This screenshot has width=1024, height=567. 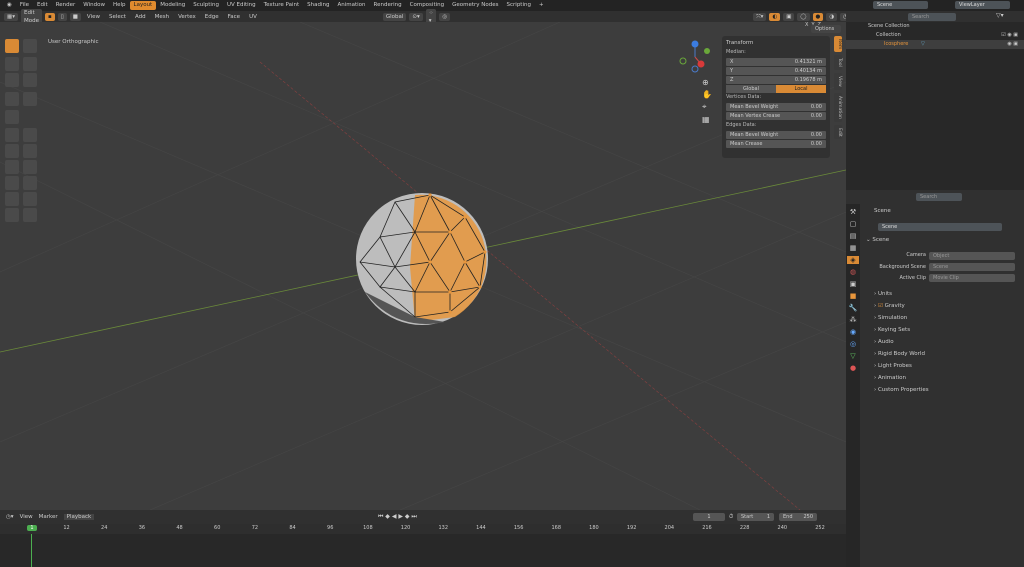 What do you see at coordinates (709, 517) in the screenshot?
I see `current-frame-field: 1` at bounding box center [709, 517].